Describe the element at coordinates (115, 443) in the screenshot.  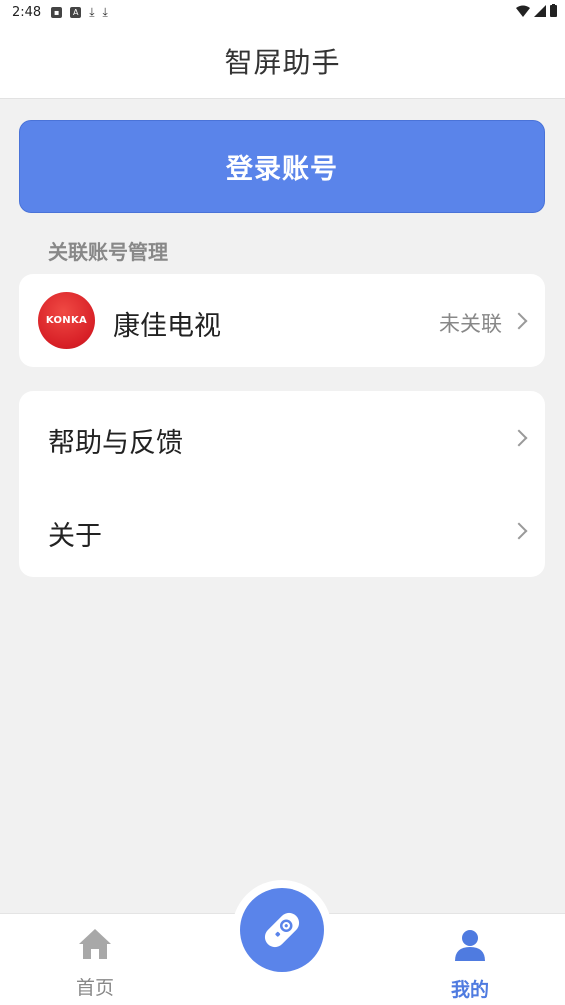
I see `menu-item-label: 帮助与反馈` at that location.